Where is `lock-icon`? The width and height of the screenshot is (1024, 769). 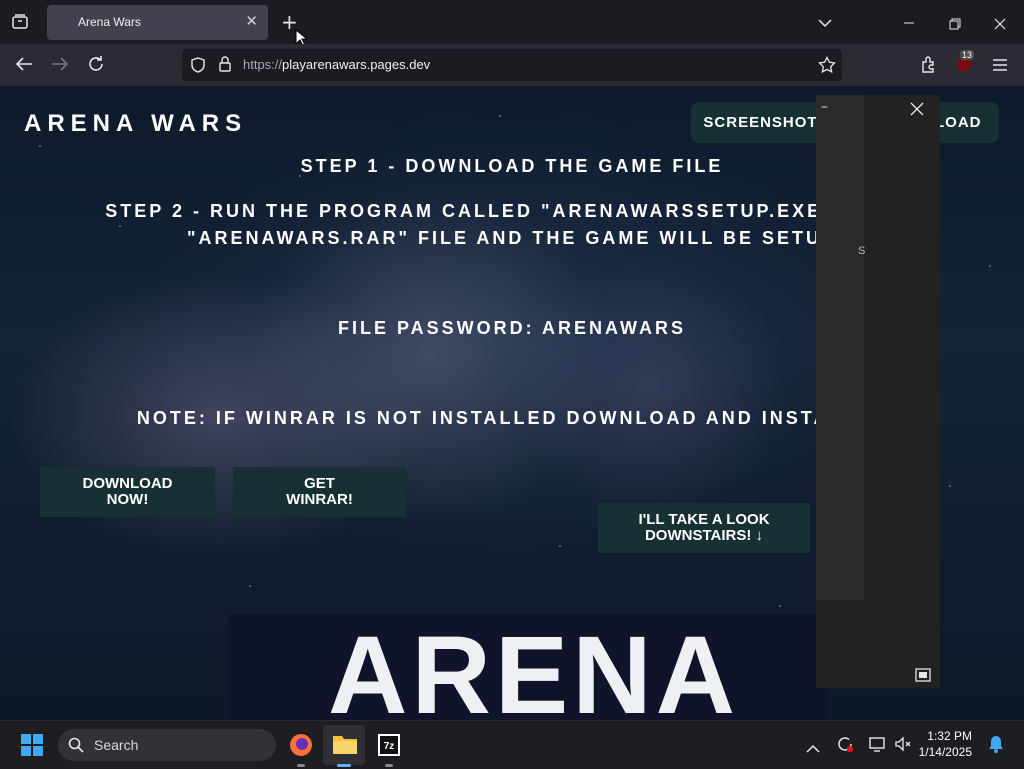
lock-icon is located at coordinates (225, 66).